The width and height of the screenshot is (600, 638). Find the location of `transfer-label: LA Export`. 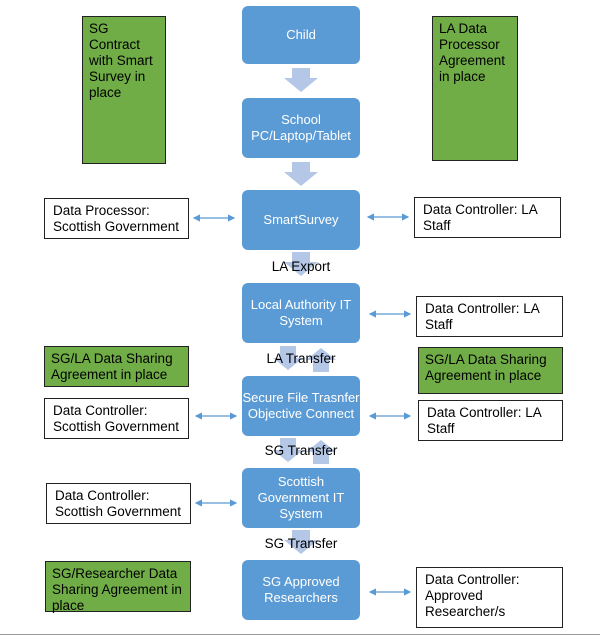

transfer-label: LA Export is located at coordinates (301, 266).